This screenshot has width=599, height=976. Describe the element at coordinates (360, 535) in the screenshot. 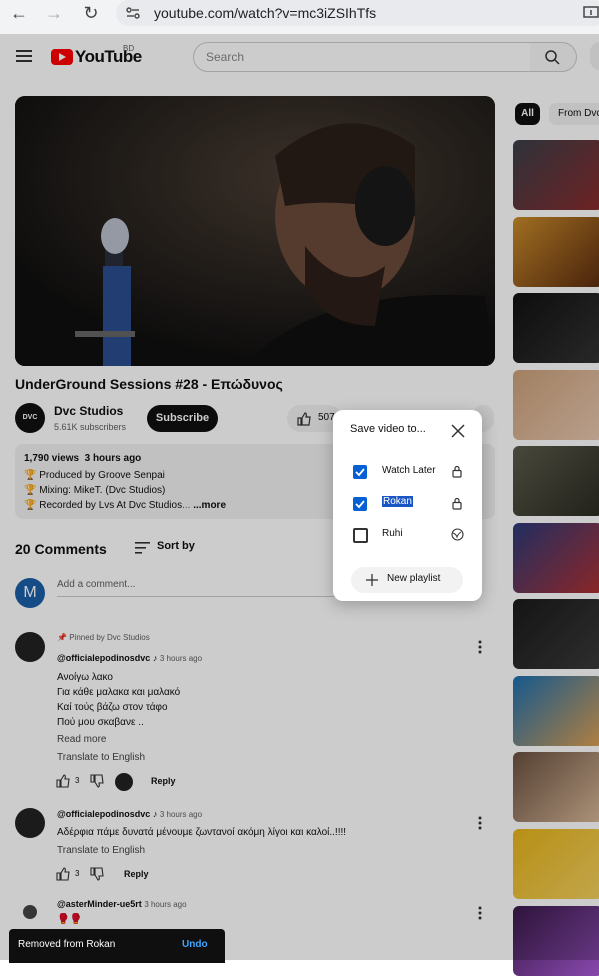

I see `playlist-checkbox-ruhi` at that location.